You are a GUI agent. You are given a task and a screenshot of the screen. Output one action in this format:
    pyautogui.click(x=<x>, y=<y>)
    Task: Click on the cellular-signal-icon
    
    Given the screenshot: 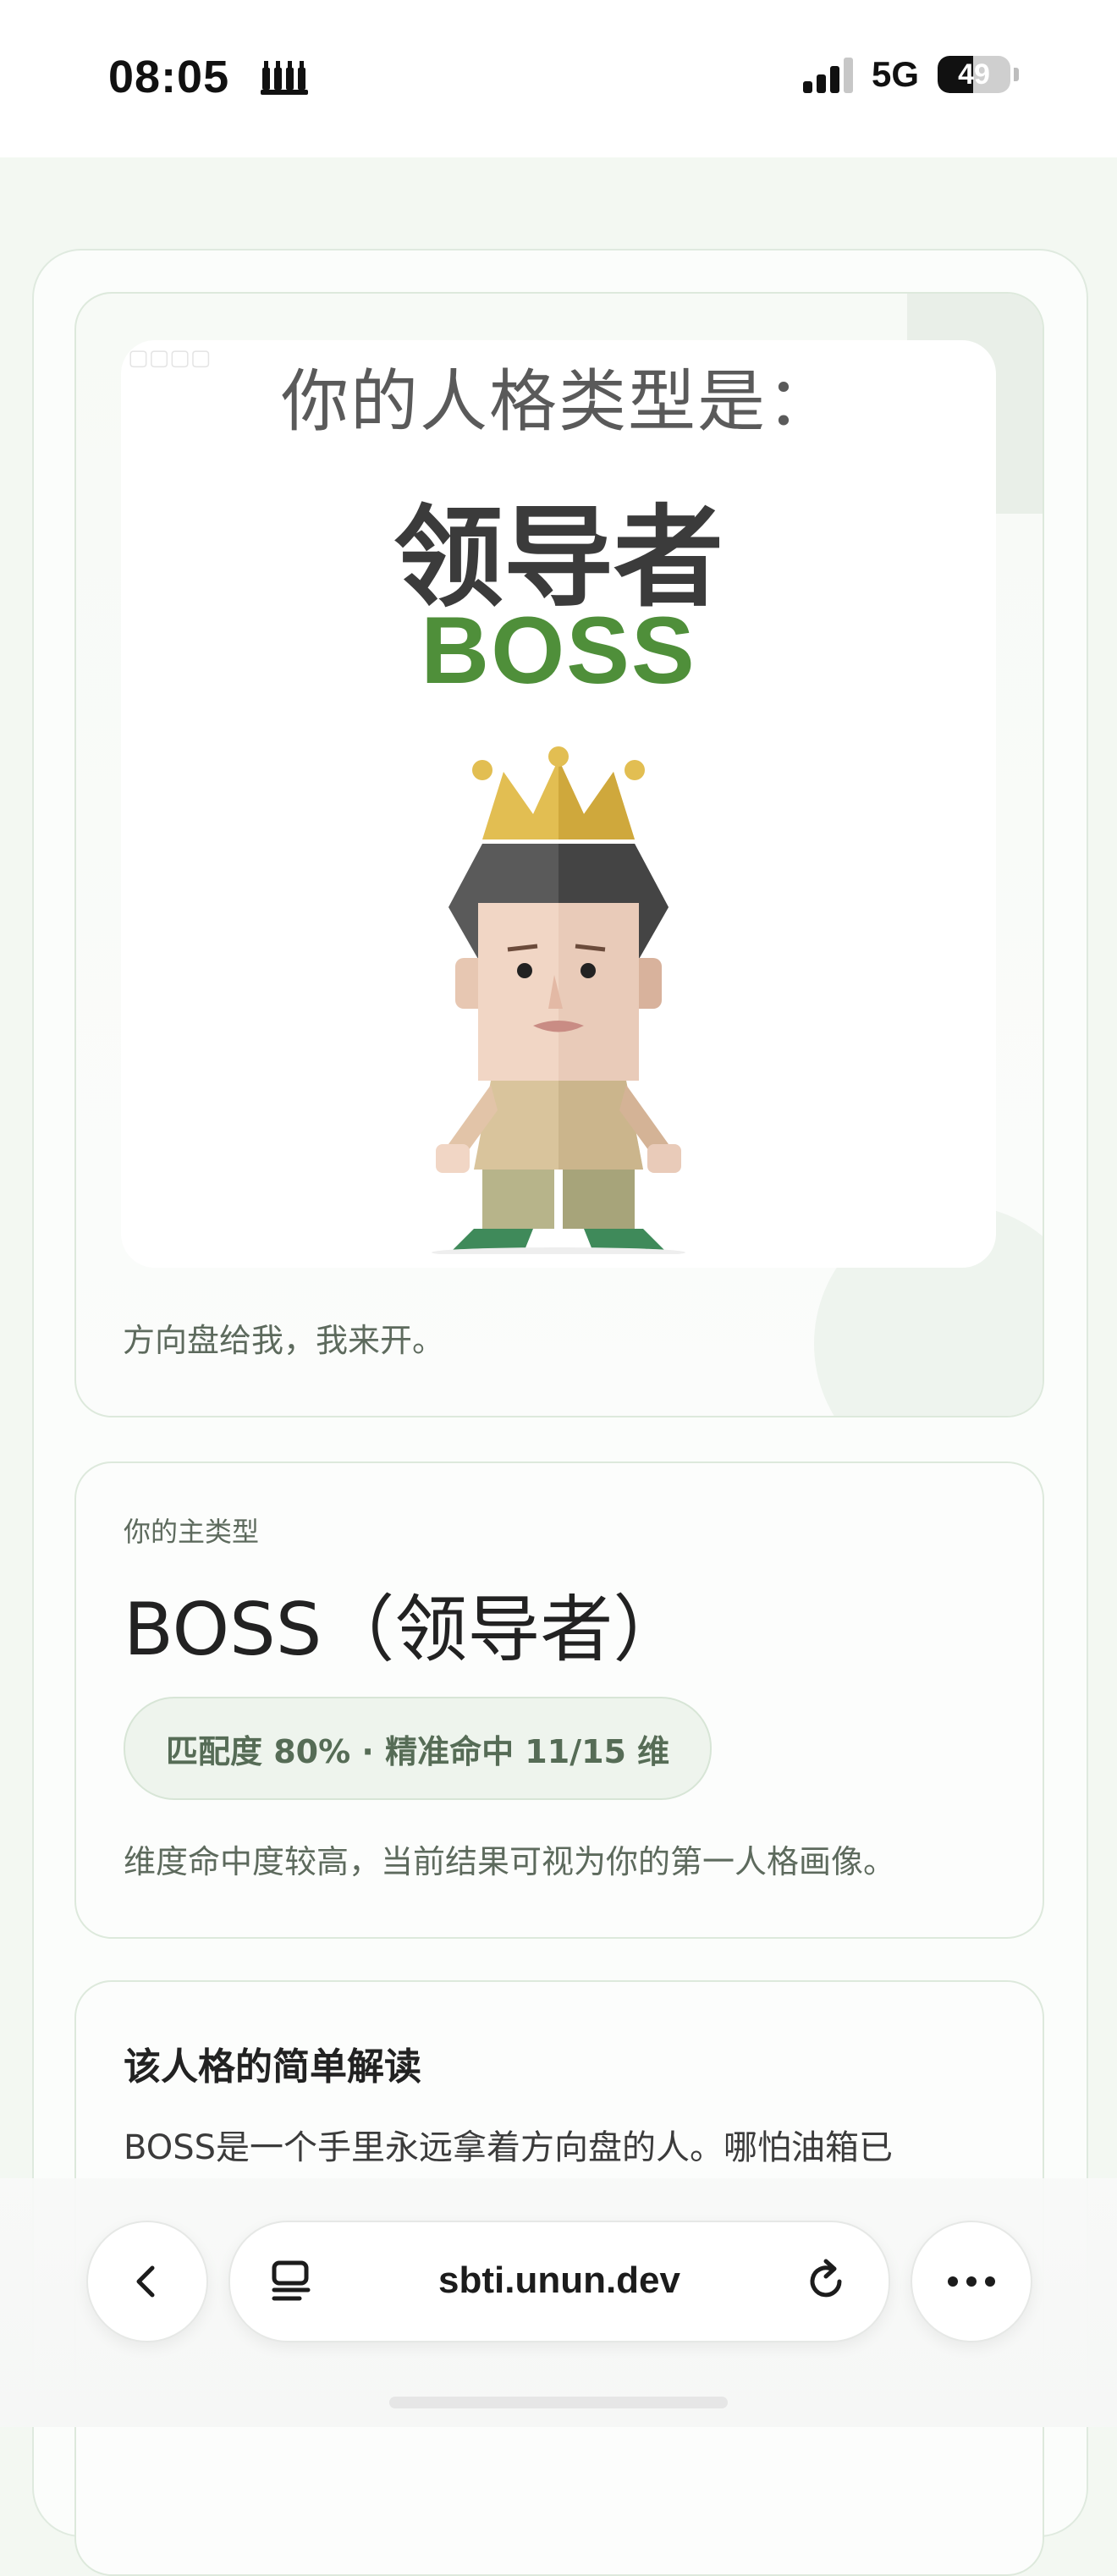 What is the action you would take?
    pyautogui.click(x=827, y=74)
    